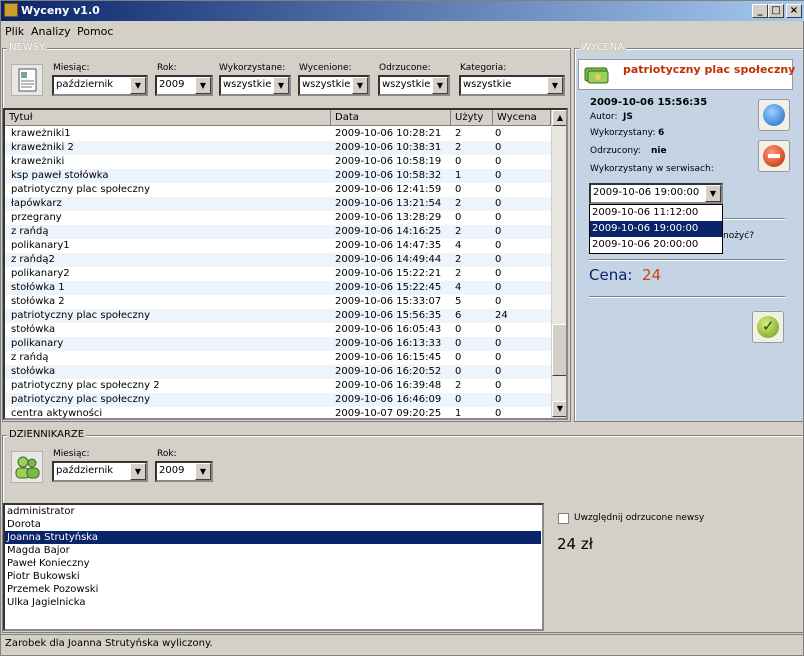 The image size is (804, 656). What do you see at coordinates (278, 358) in the screenshot?
I see `table-row: z rańdą 2009-10-06 16:15:45 0 0` at bounding box center [278, 358].